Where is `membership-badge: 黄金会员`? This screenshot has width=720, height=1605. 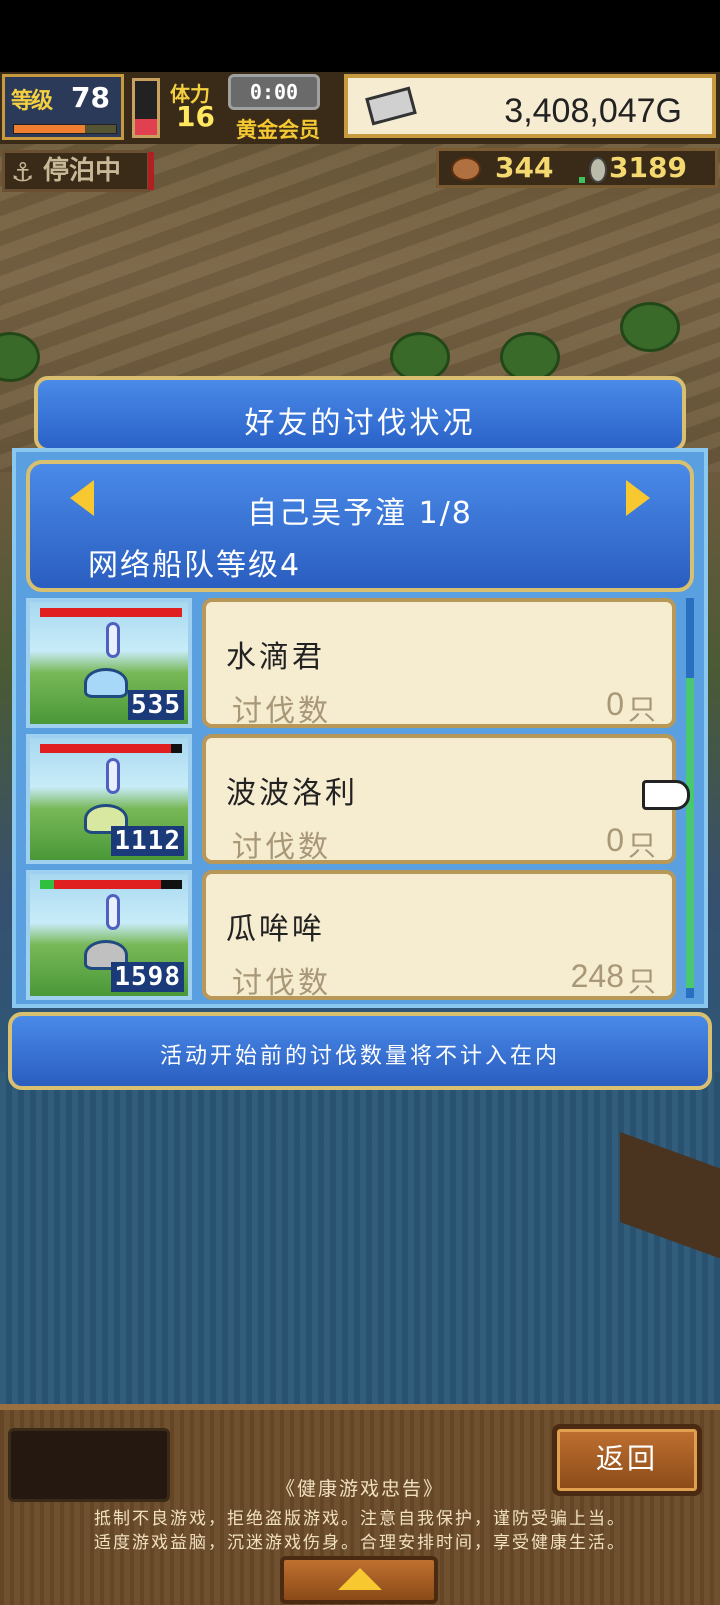 membership-badge: 黄金会员 is located at coordinates (278, 129).